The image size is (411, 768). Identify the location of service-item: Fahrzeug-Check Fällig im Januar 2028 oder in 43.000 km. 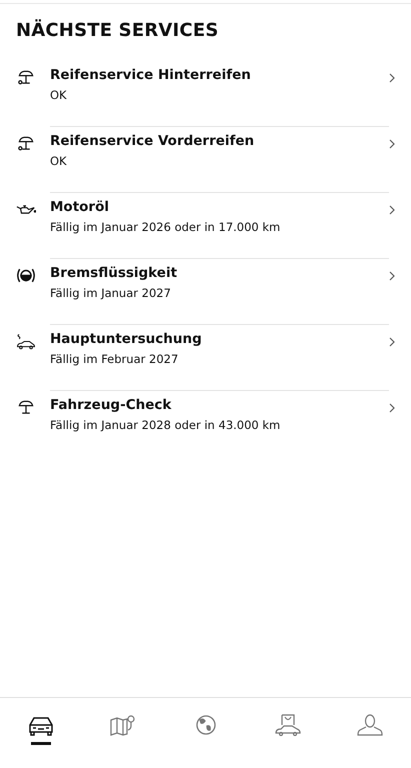
(205, 424).